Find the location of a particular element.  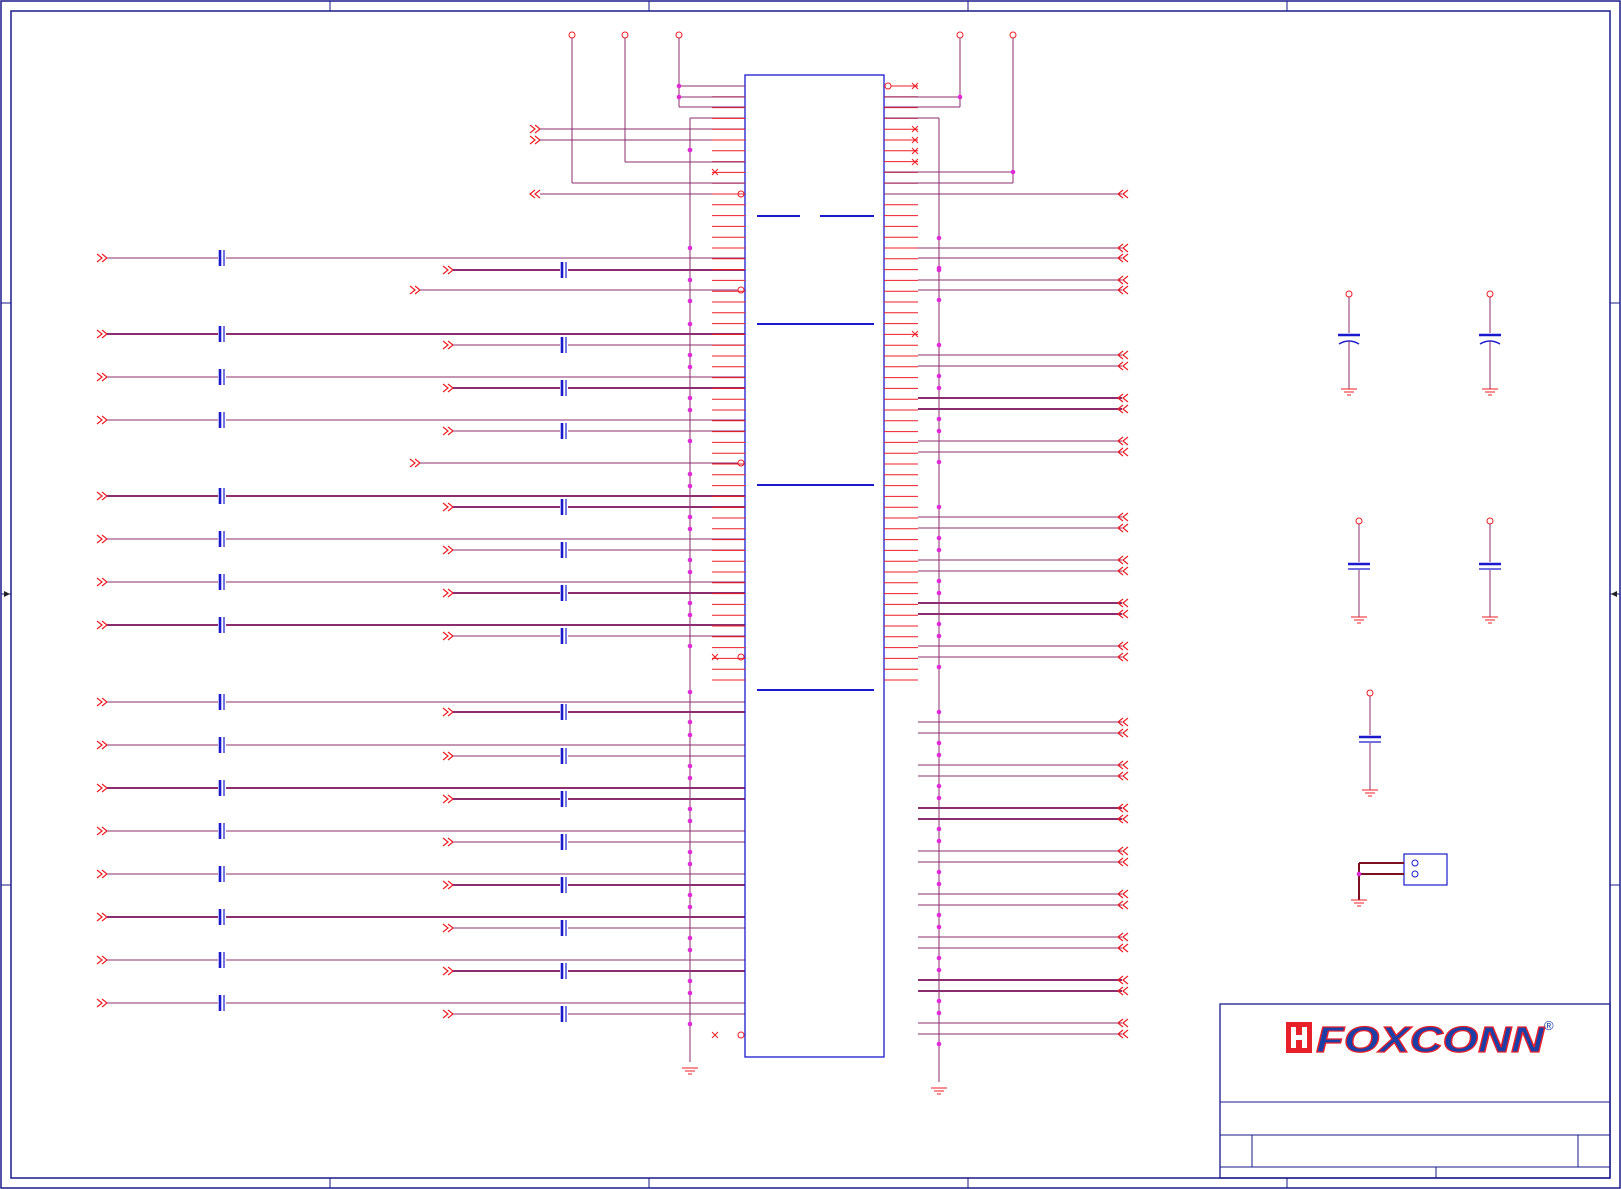

zone-arrow-icon is located at coordinates (7, 594).